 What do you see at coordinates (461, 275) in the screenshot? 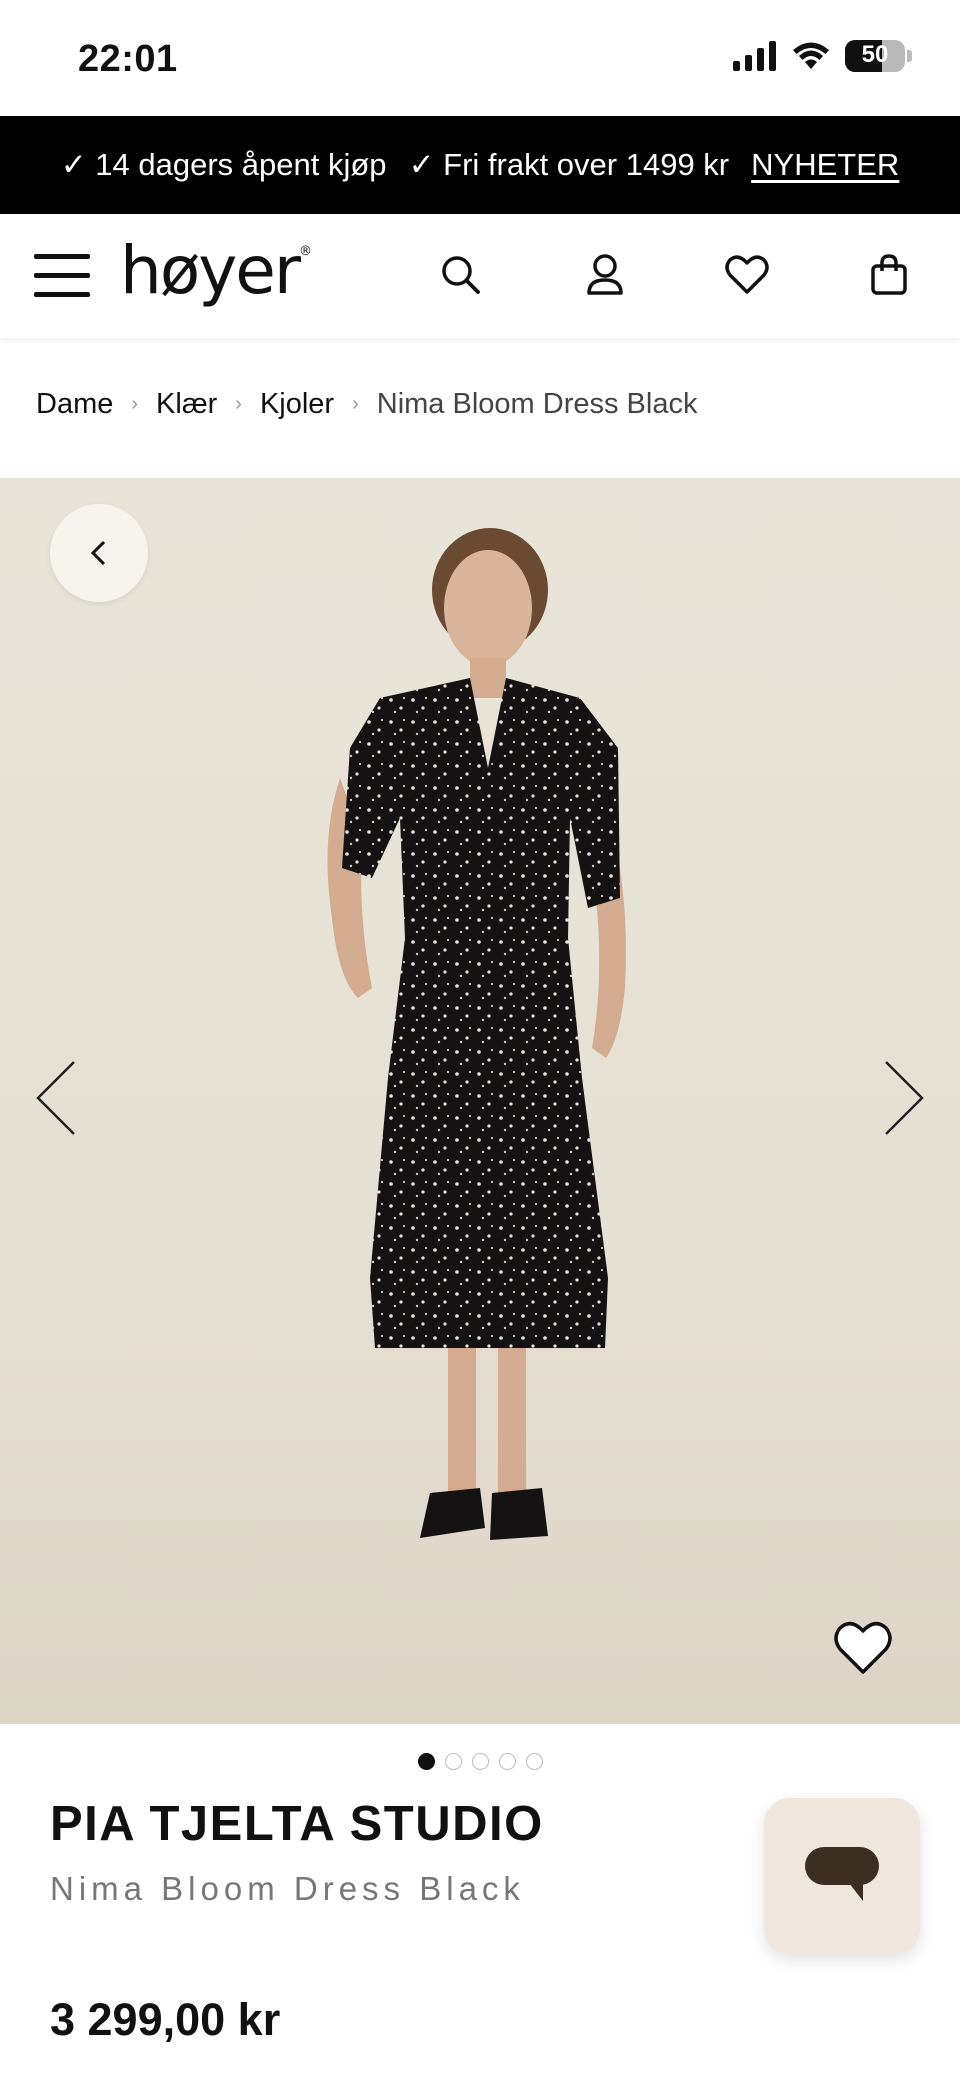
I see `search-icon` at bounding box center [461, 275].